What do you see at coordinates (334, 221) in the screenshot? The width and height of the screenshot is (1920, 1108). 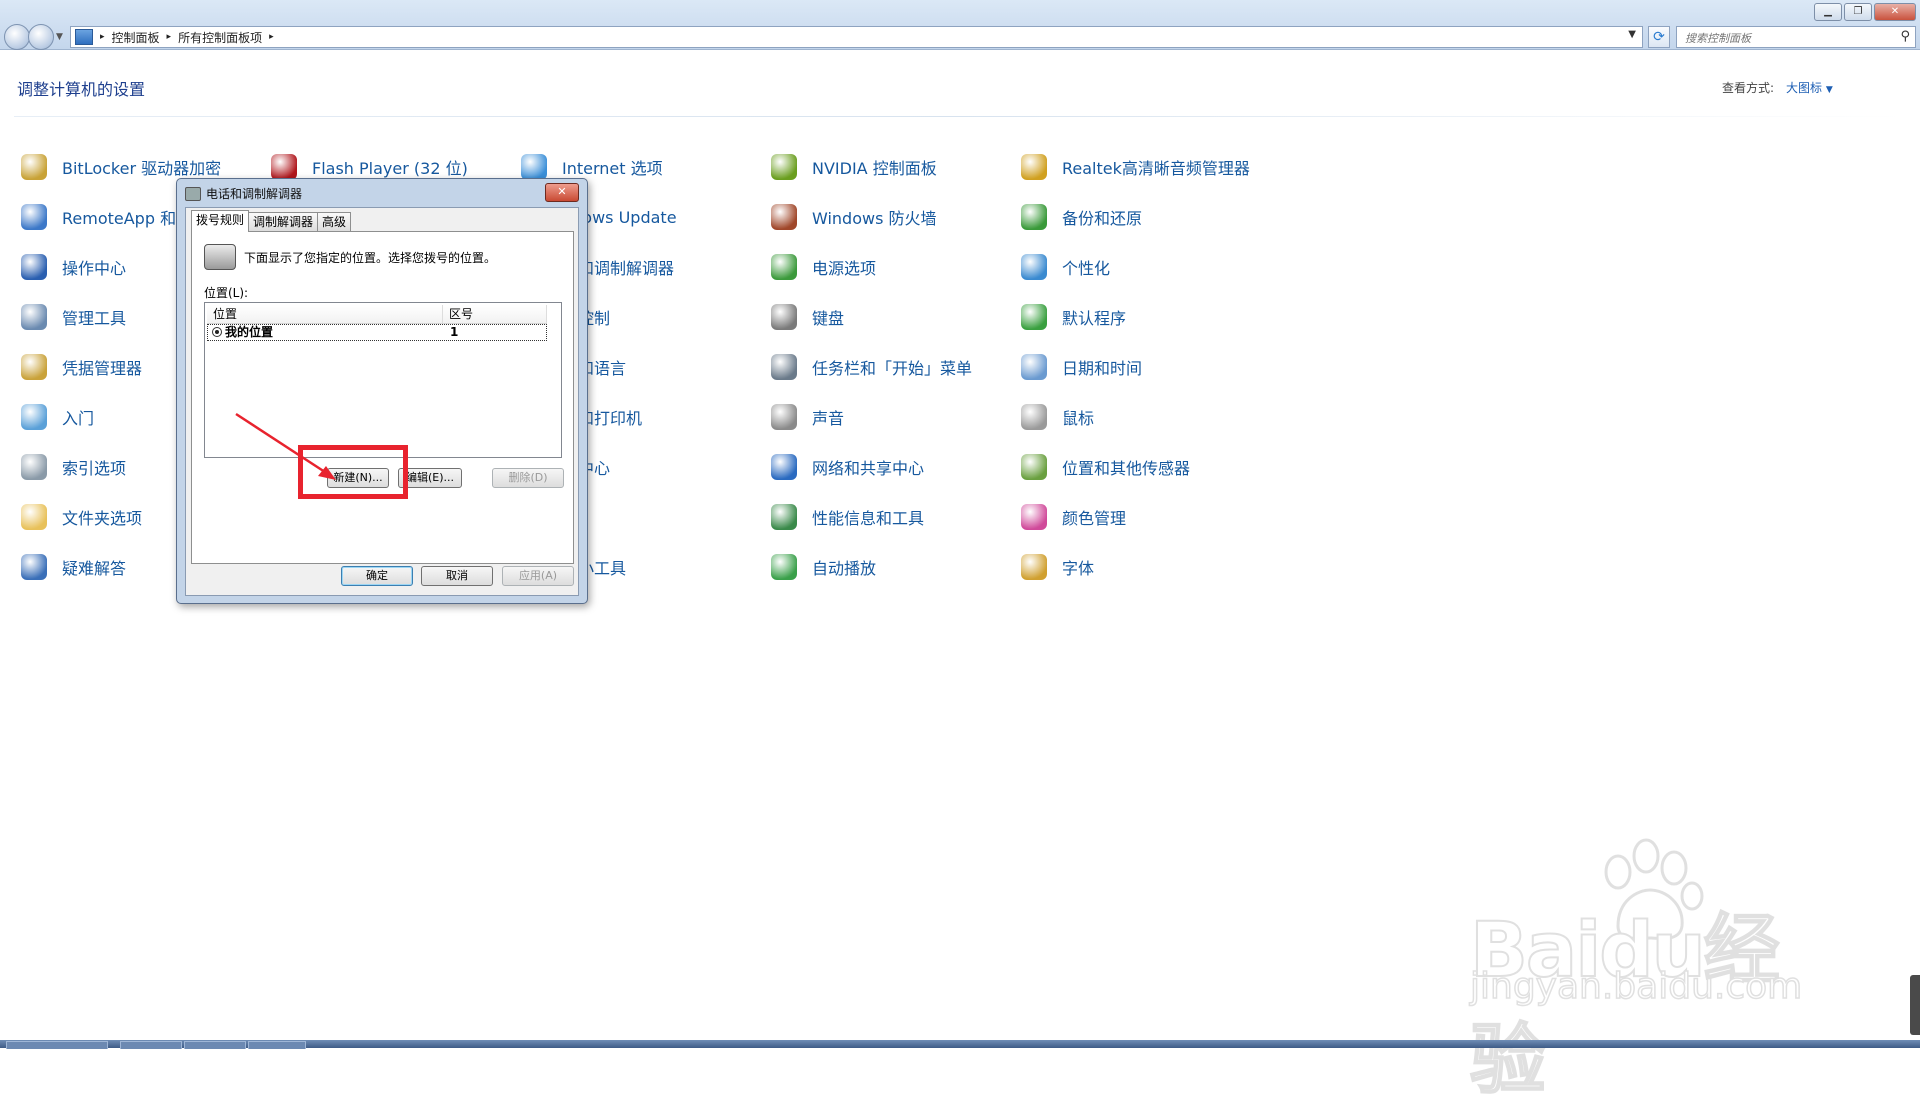 I see `tab-advanced: 高级` at bounding box center [334, 221].